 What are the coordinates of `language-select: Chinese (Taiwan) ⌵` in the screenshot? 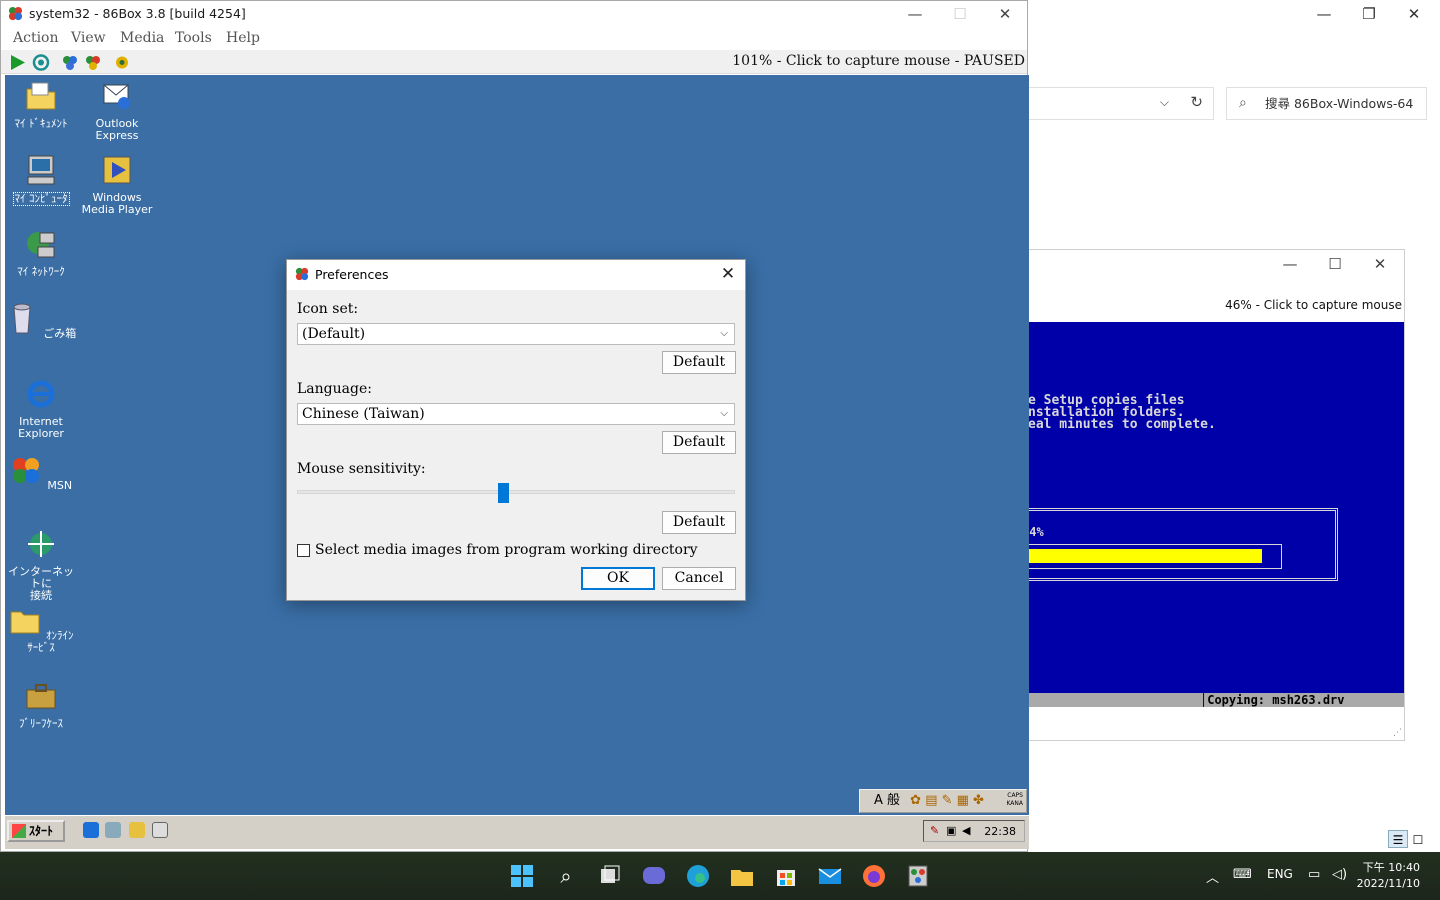 It's located at (516, 414).